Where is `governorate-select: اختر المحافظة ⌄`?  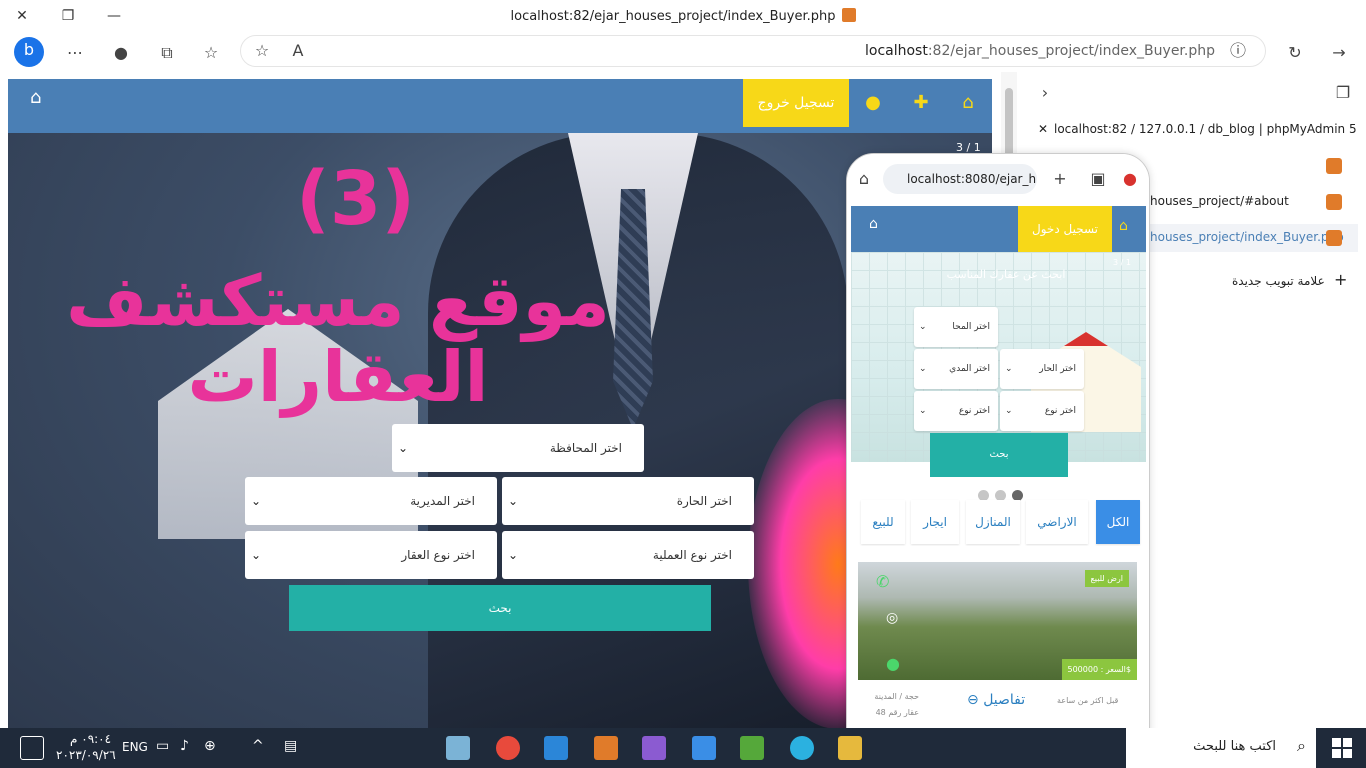
governorate-select: اختر المحافظة ⌄ is located at coordinates (518, 448).